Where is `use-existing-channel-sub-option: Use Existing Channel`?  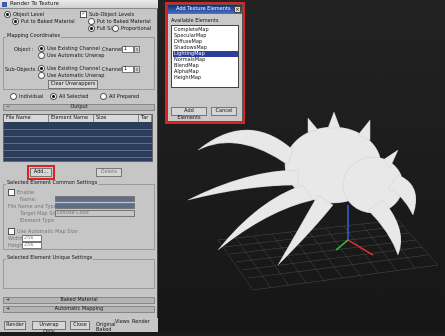
use-existing-channel-sub-option: Use Existing Channel is located at coordinates (69, 68).